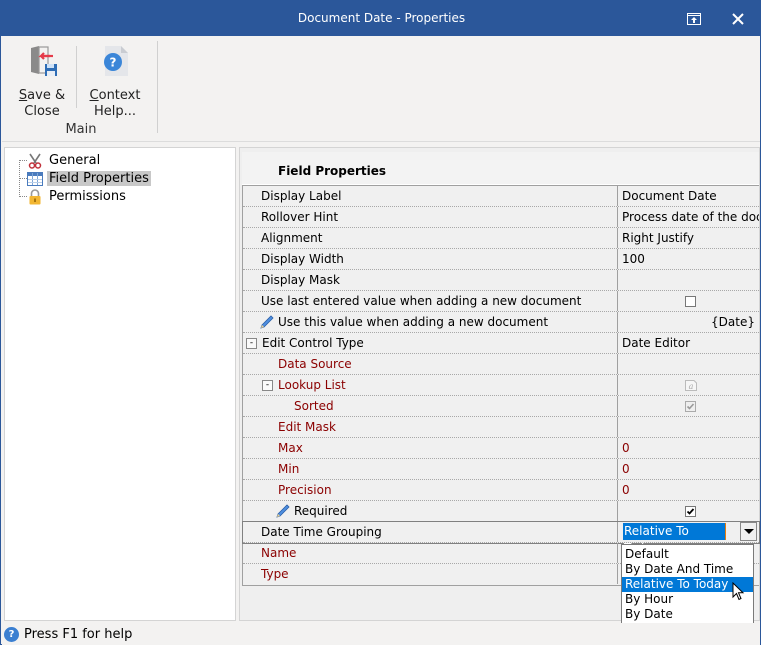  Describe the element at coordinates (81, 129) in the screenshot. I see `ribbon-group-label: Main` at that location.